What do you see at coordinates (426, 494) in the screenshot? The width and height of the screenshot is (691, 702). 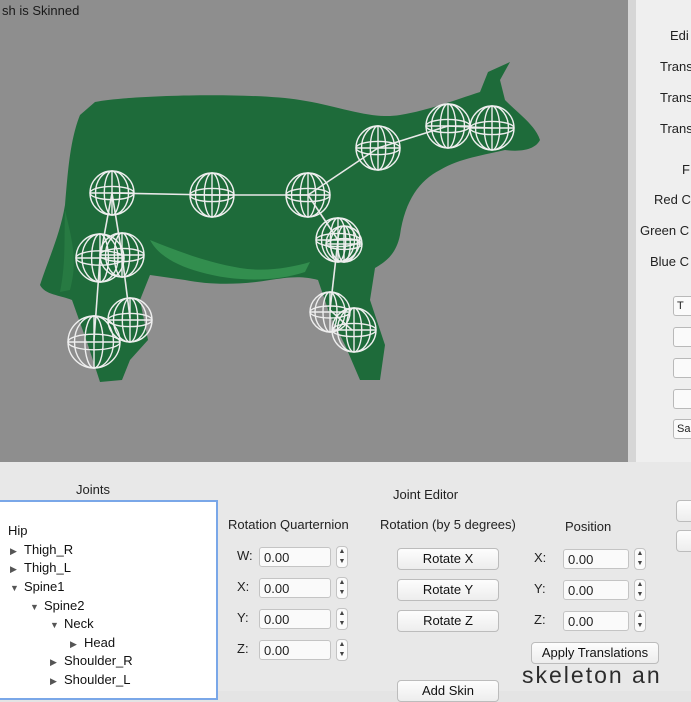 I see `joint-editor-title: Joint Editor` at bounding box center [426, 494].